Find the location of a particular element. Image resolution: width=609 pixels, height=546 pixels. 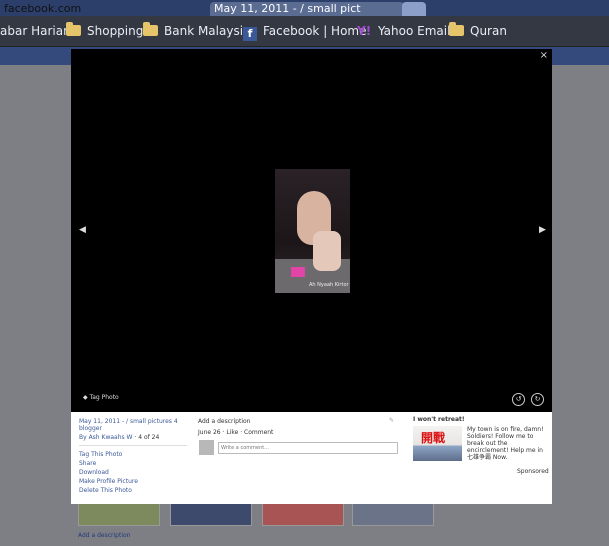

tab-facebook: facebook.com is located at coordinates (42, 9).